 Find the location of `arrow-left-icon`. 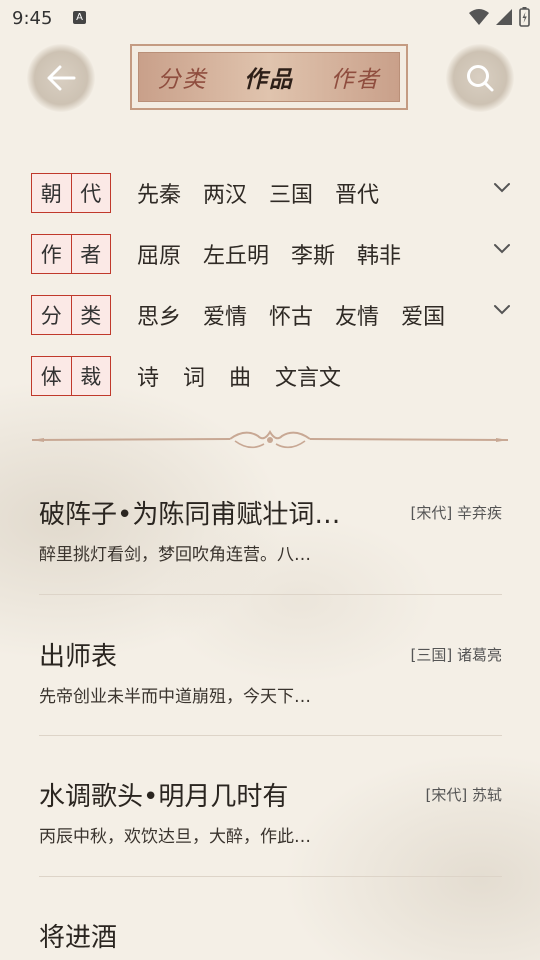

arrow-left-icon is located at coordinates (61, 78).